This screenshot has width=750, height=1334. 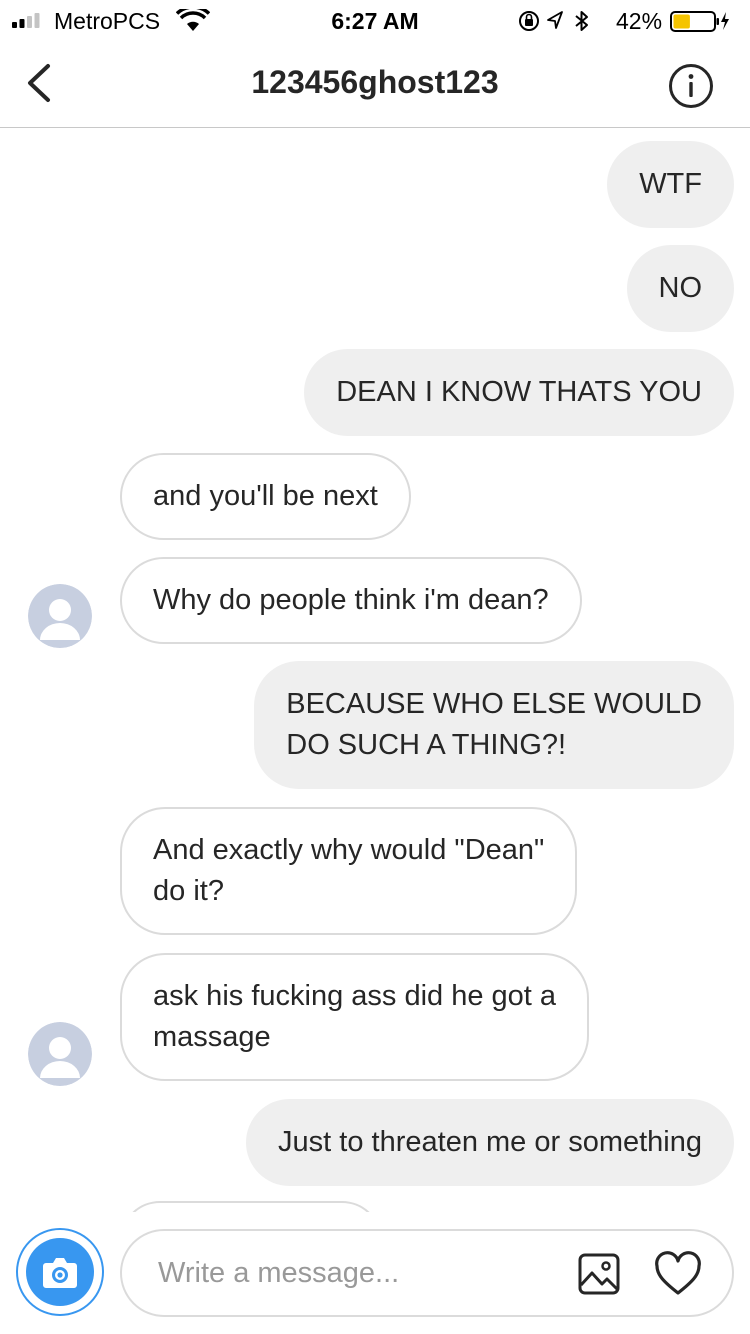 I want to click on message-composer, so click(x=375, y=1273).